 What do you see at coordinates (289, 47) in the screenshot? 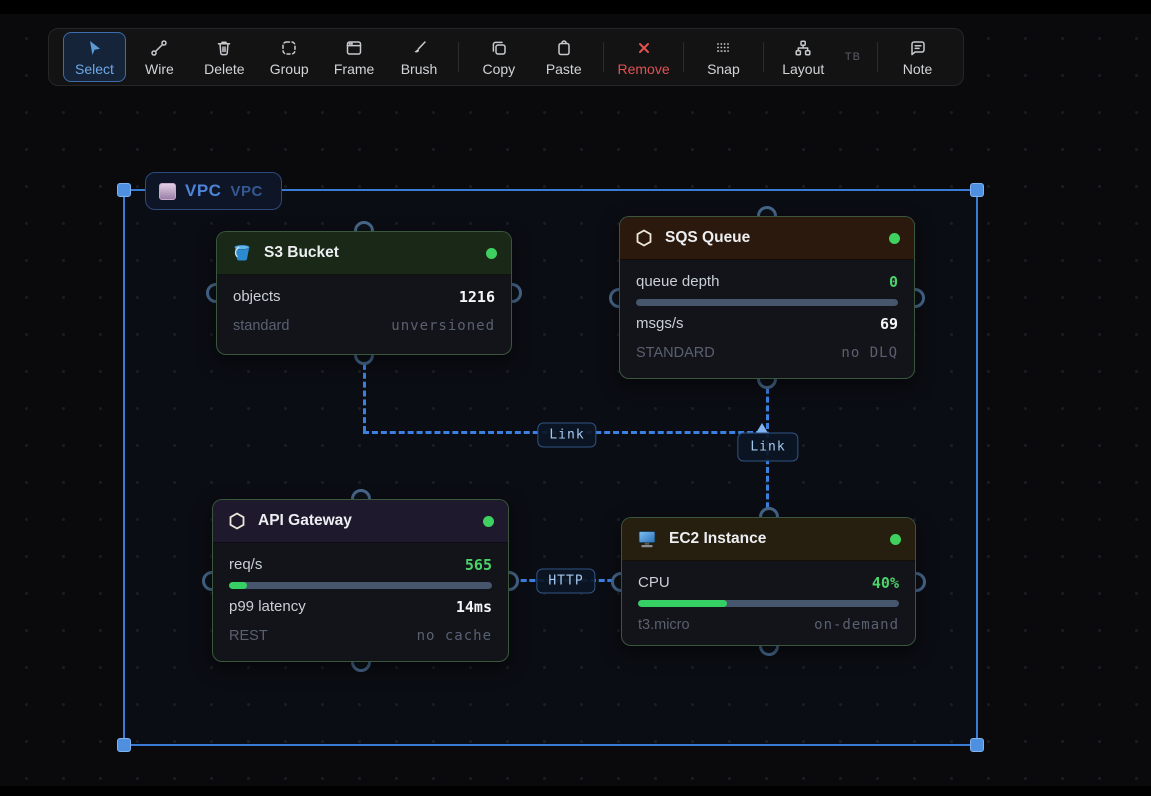
I see `group-icon` at bounding box center [289, 47].